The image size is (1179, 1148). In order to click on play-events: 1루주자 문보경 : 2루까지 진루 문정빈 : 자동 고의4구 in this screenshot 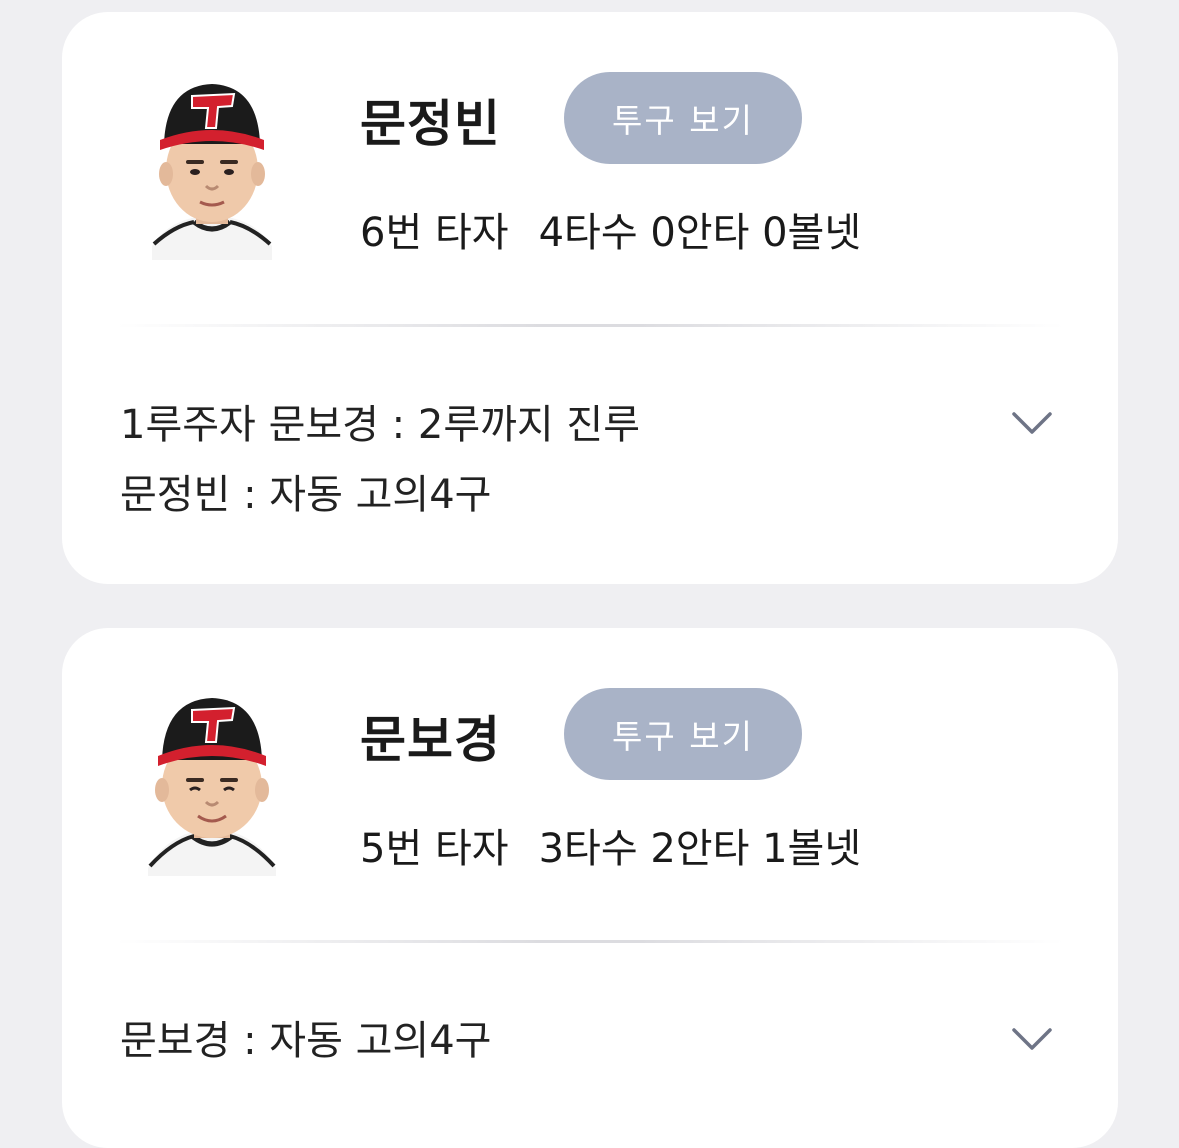, I will do `click(380, 460)`.